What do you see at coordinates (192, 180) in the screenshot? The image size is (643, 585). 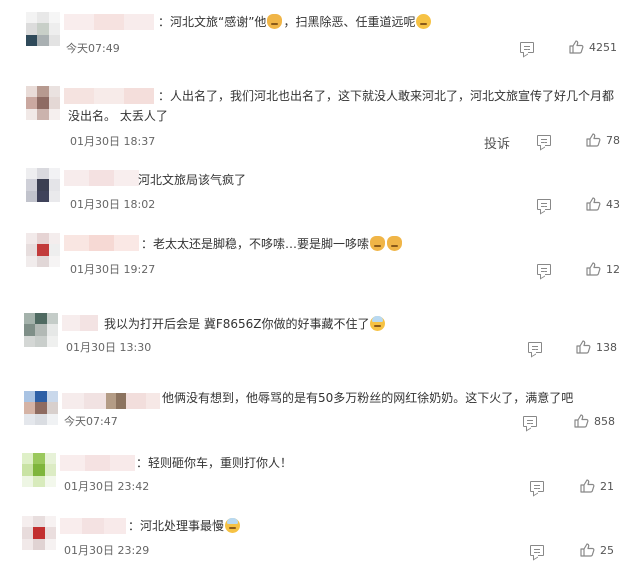 I see `comment-text: 河北文旅局该气疯了` at bounding box center [192, 180].